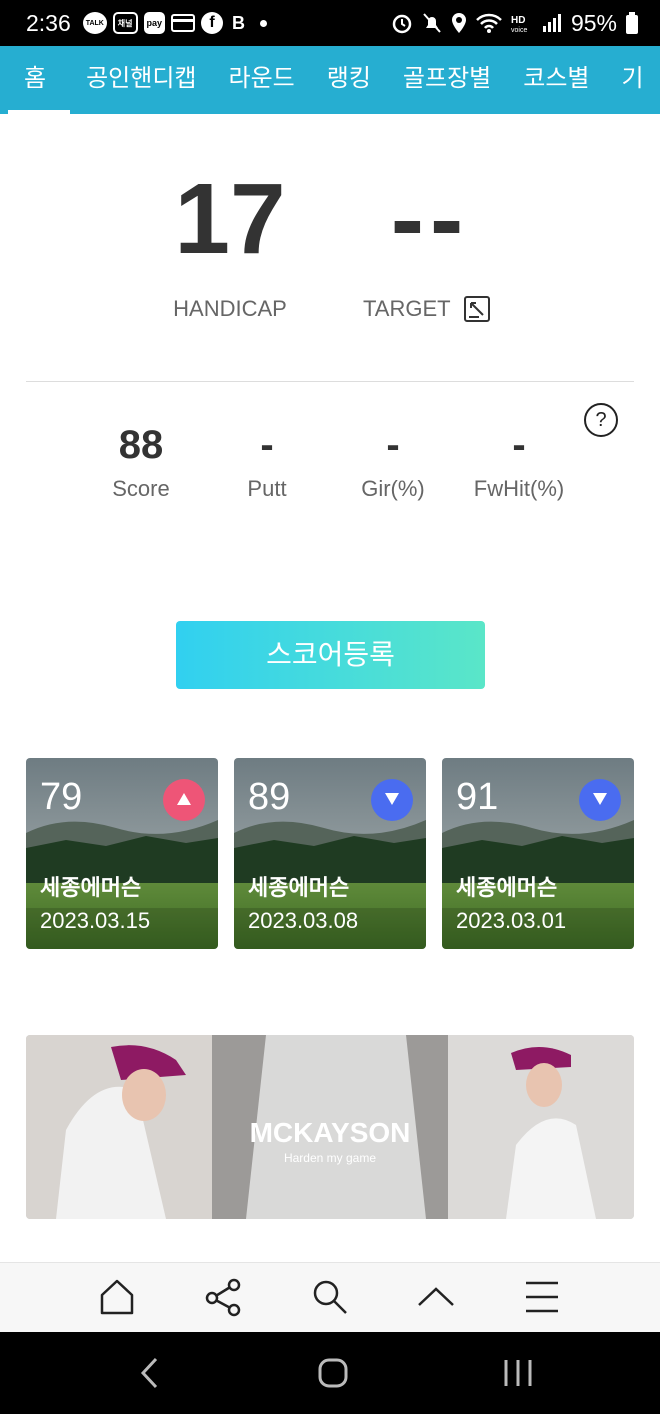 The height and width of the screenshot is (1414, 660). I want to click on scroll-top-icon, so click(436, 1297).